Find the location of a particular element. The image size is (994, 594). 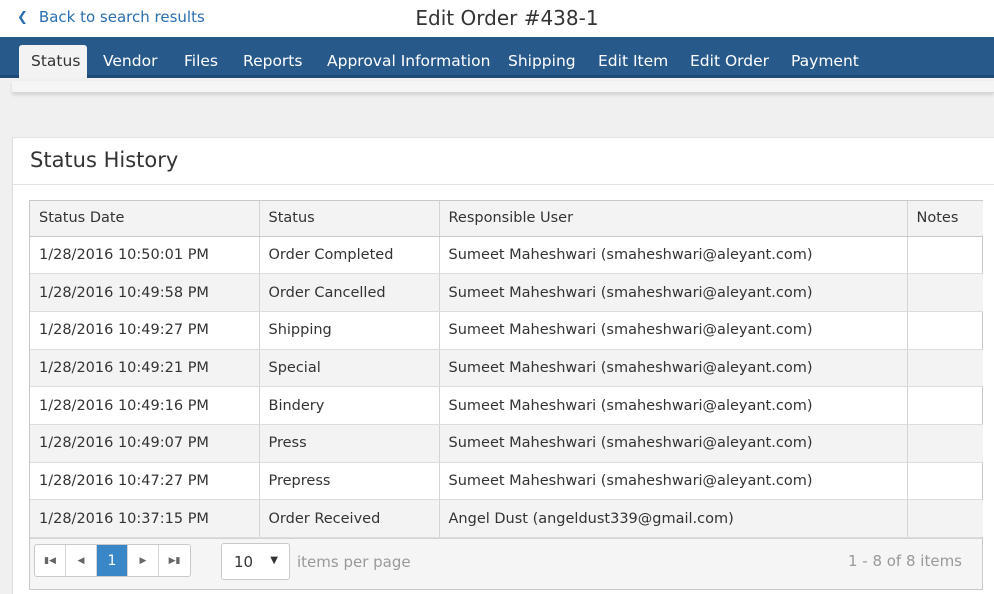

cell-status-date: 1/28/2016 10:47:27 PM is located at coordinates (145, 481).